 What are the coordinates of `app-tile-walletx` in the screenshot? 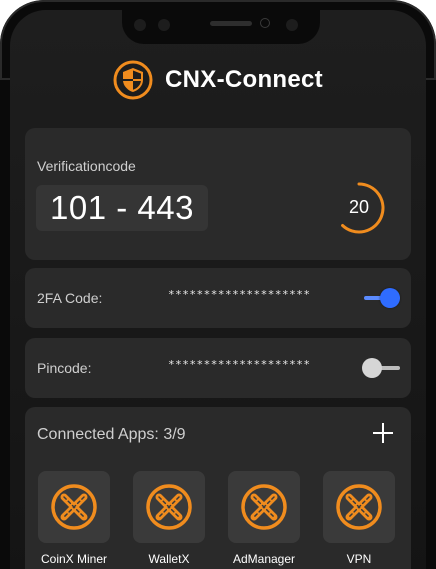 It's located at (169, 507).